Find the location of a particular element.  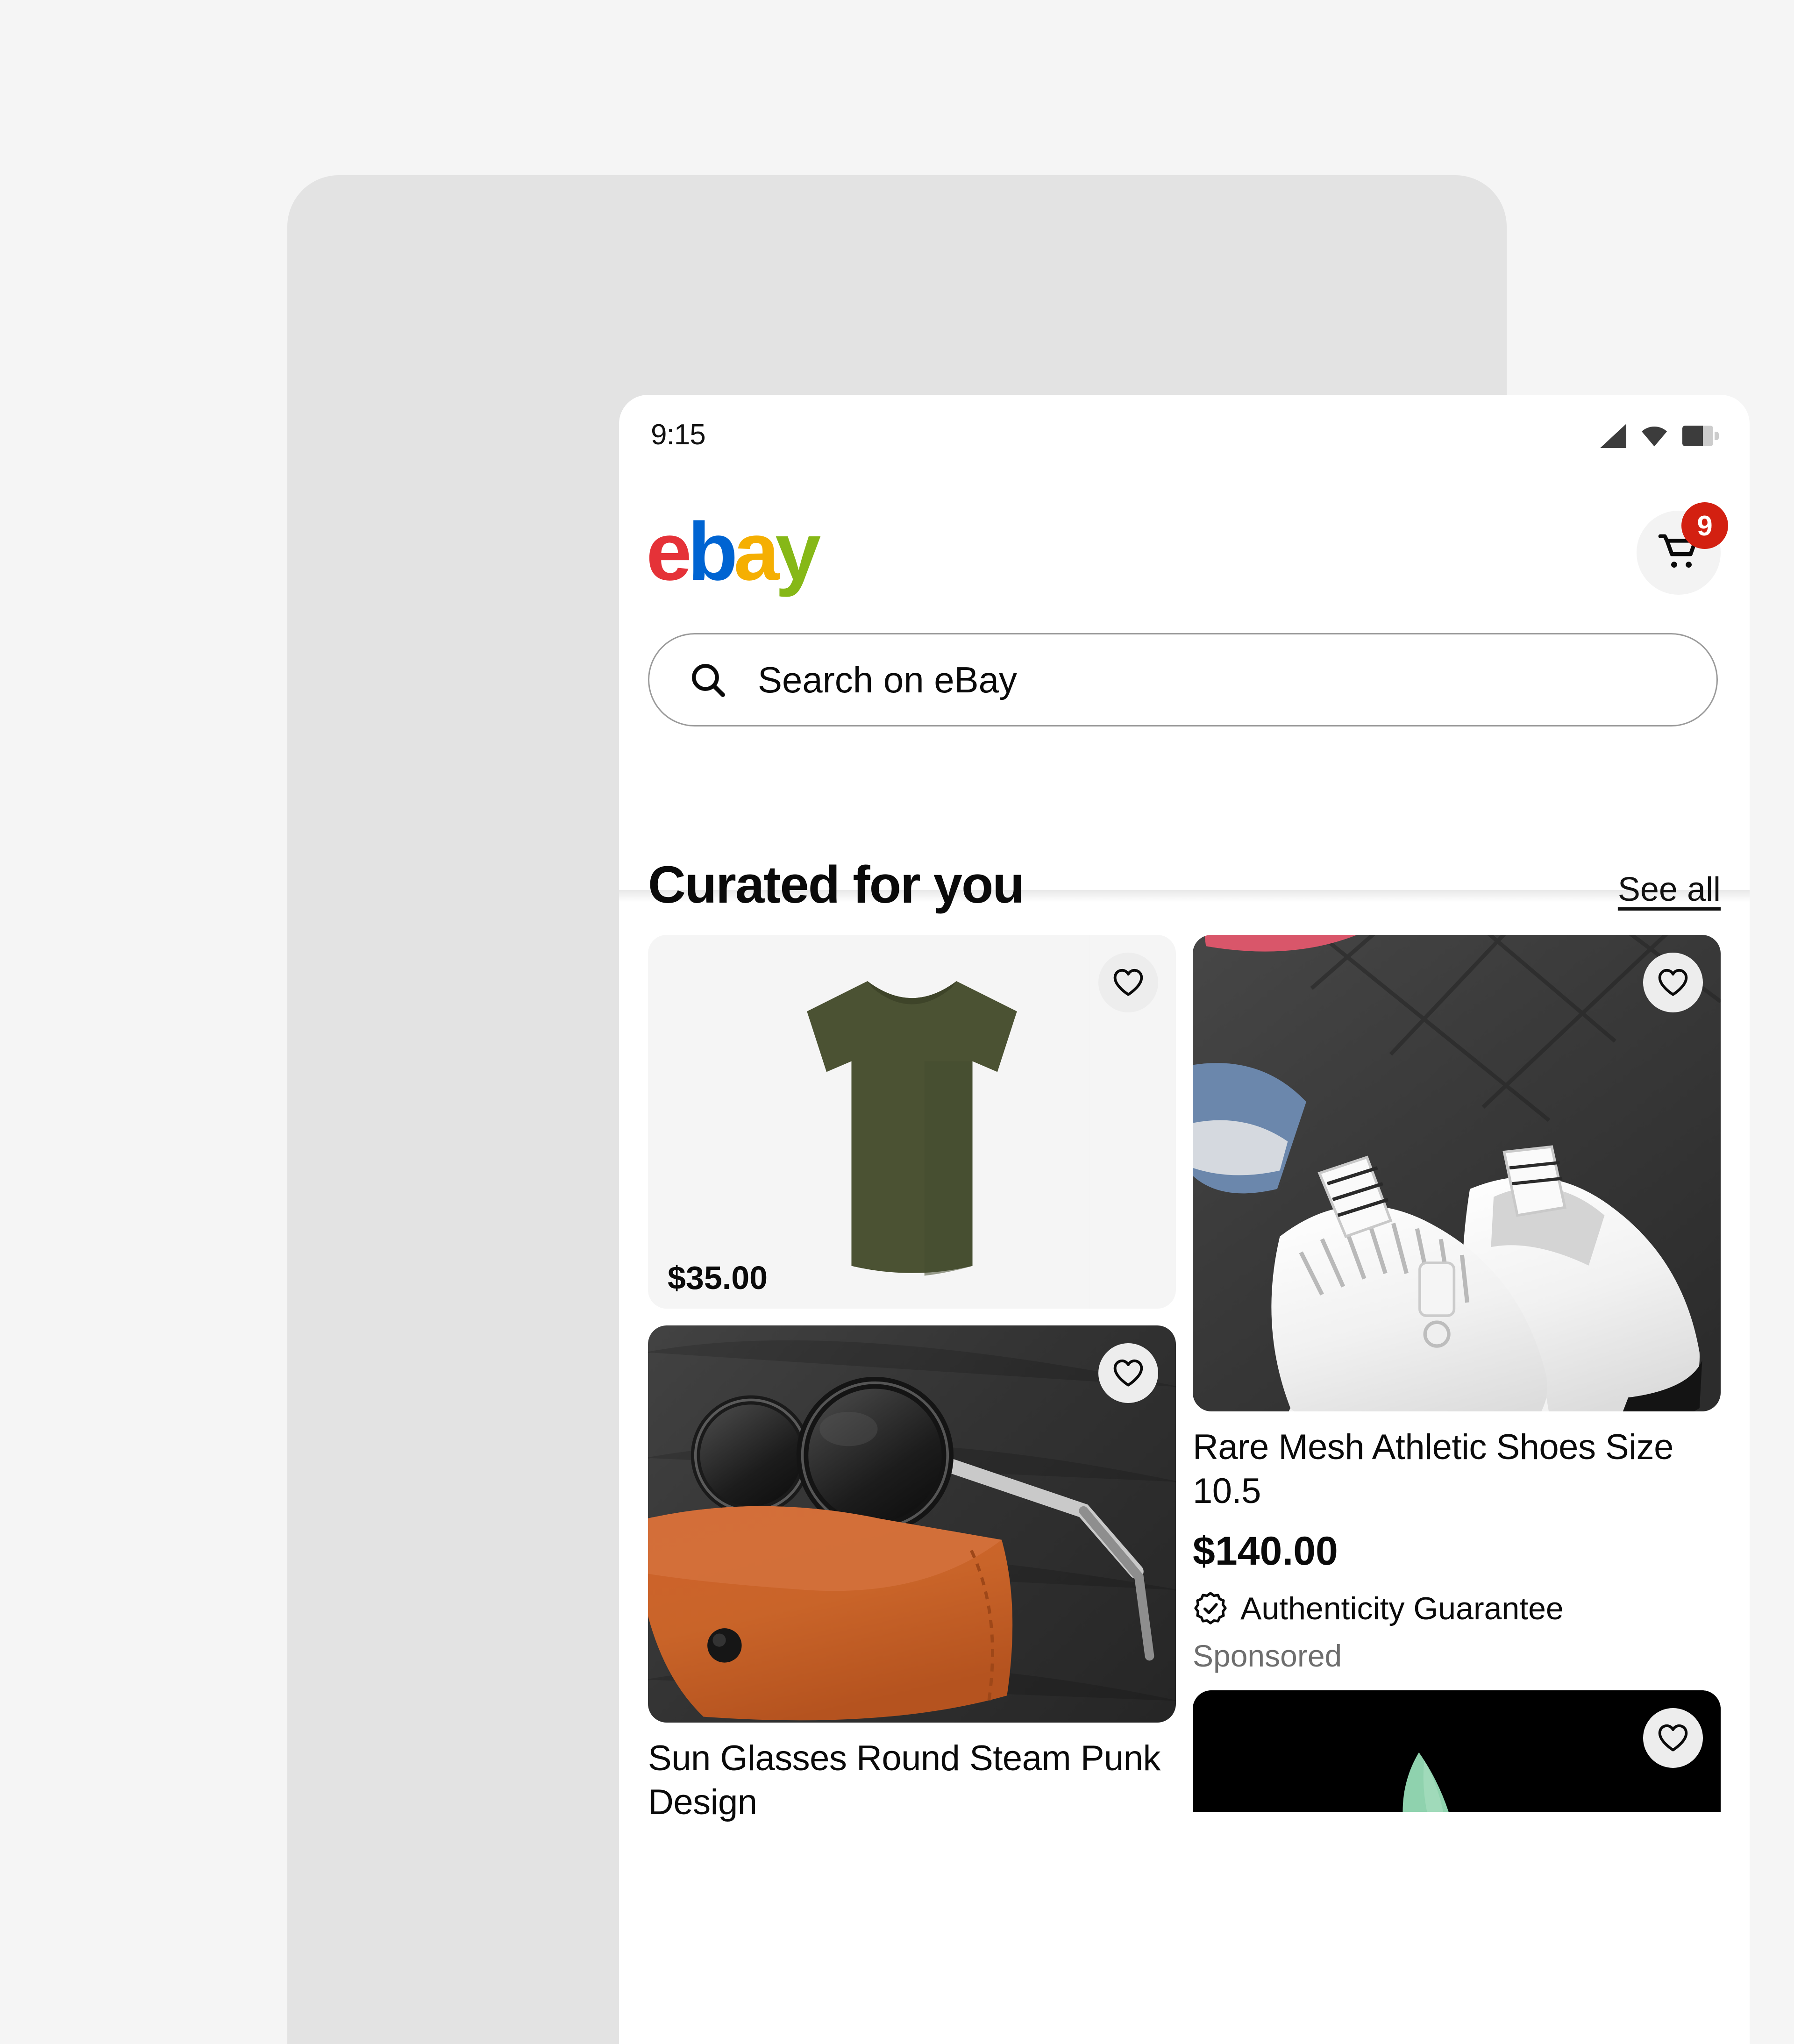

cart-badge: 9 is located at coordinates (1704, 525).